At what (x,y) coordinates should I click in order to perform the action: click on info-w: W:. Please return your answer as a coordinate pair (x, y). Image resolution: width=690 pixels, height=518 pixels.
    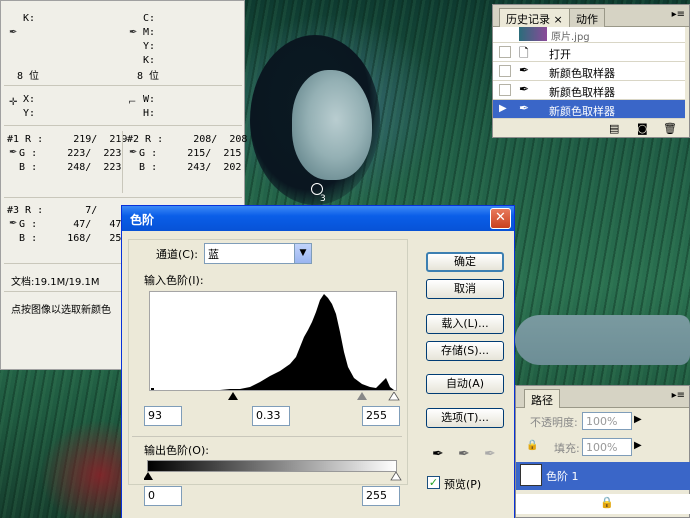
    Looking at the image, I should click on (149, 99).